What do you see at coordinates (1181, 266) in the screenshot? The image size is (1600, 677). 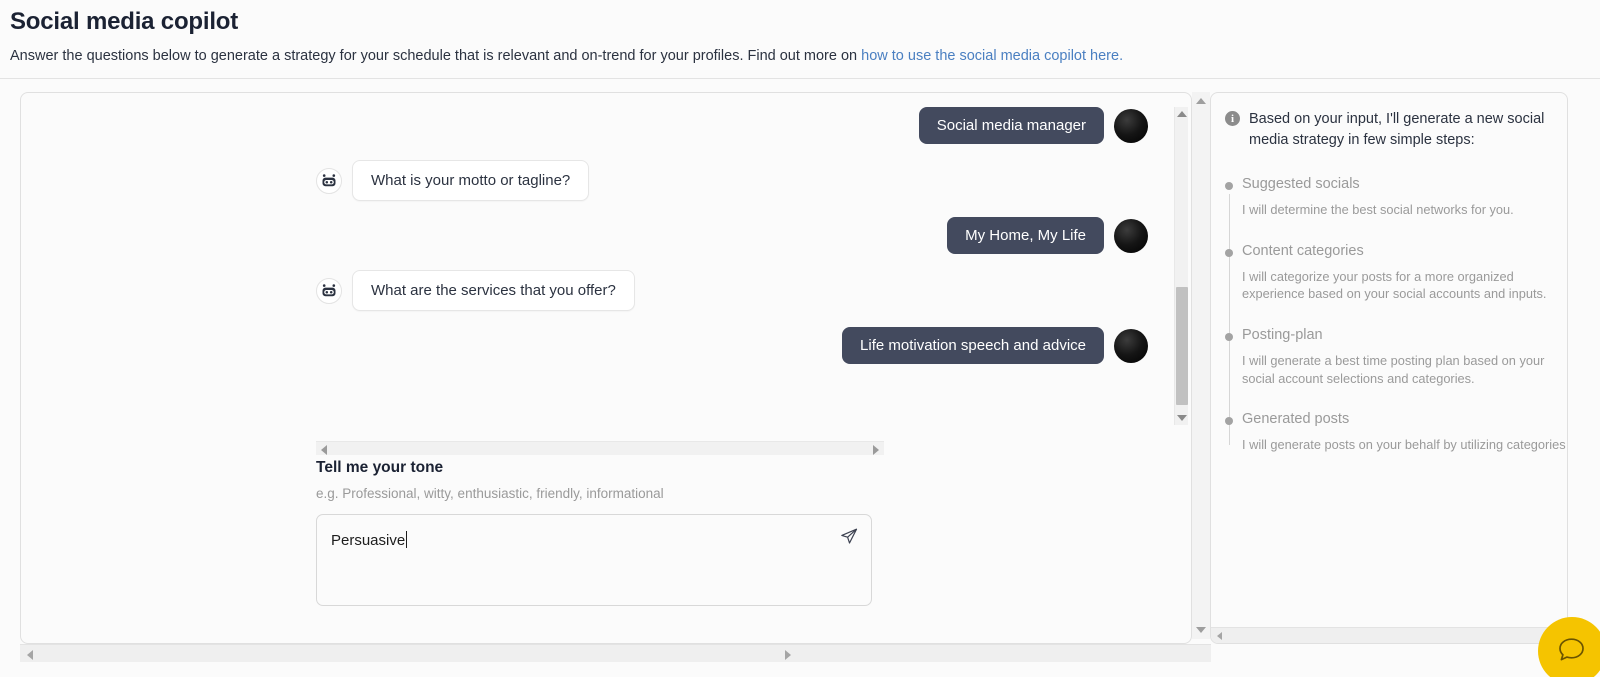 I see `chat-vertical-scrollbar` at bounding box center [1181, 266].